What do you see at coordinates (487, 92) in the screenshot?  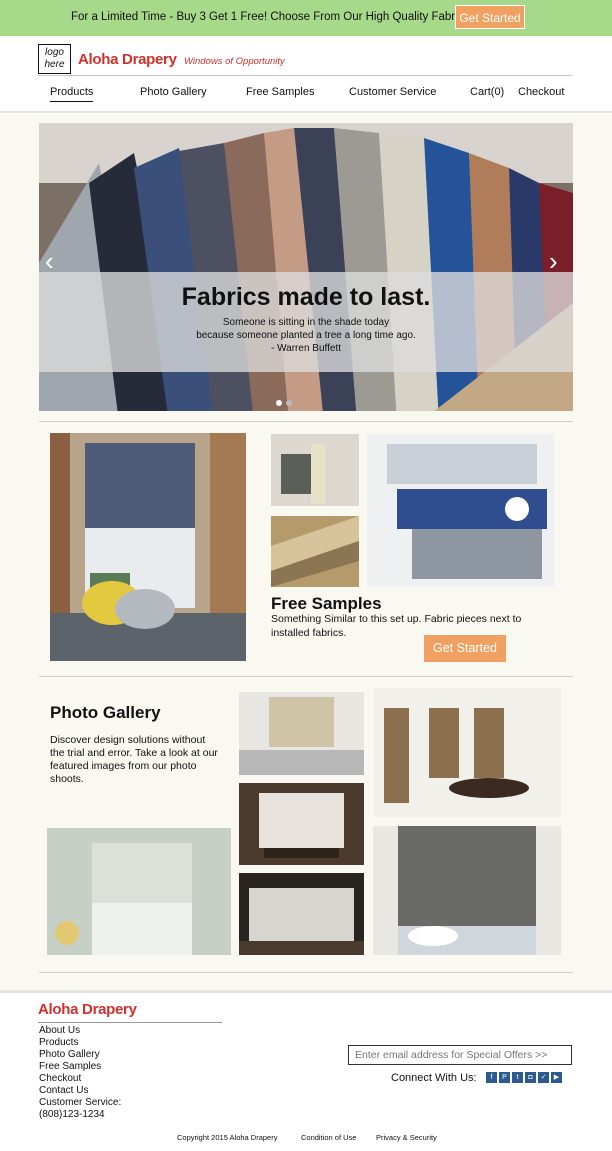 I see `nav-item-cart: Cart(0)` at bounding box center [487, 92].